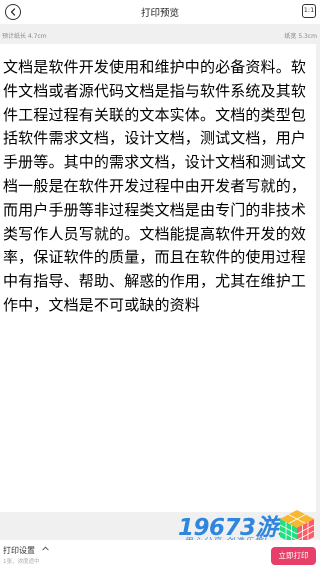 The height and width of the screenshot is (568, 320). What do you see at coordinates (160, 34) in the screenshot?
I see `paper-info-row: 预计纸长 4.7cm 纸宽 5.3cm` at bounding box center [160, 34].